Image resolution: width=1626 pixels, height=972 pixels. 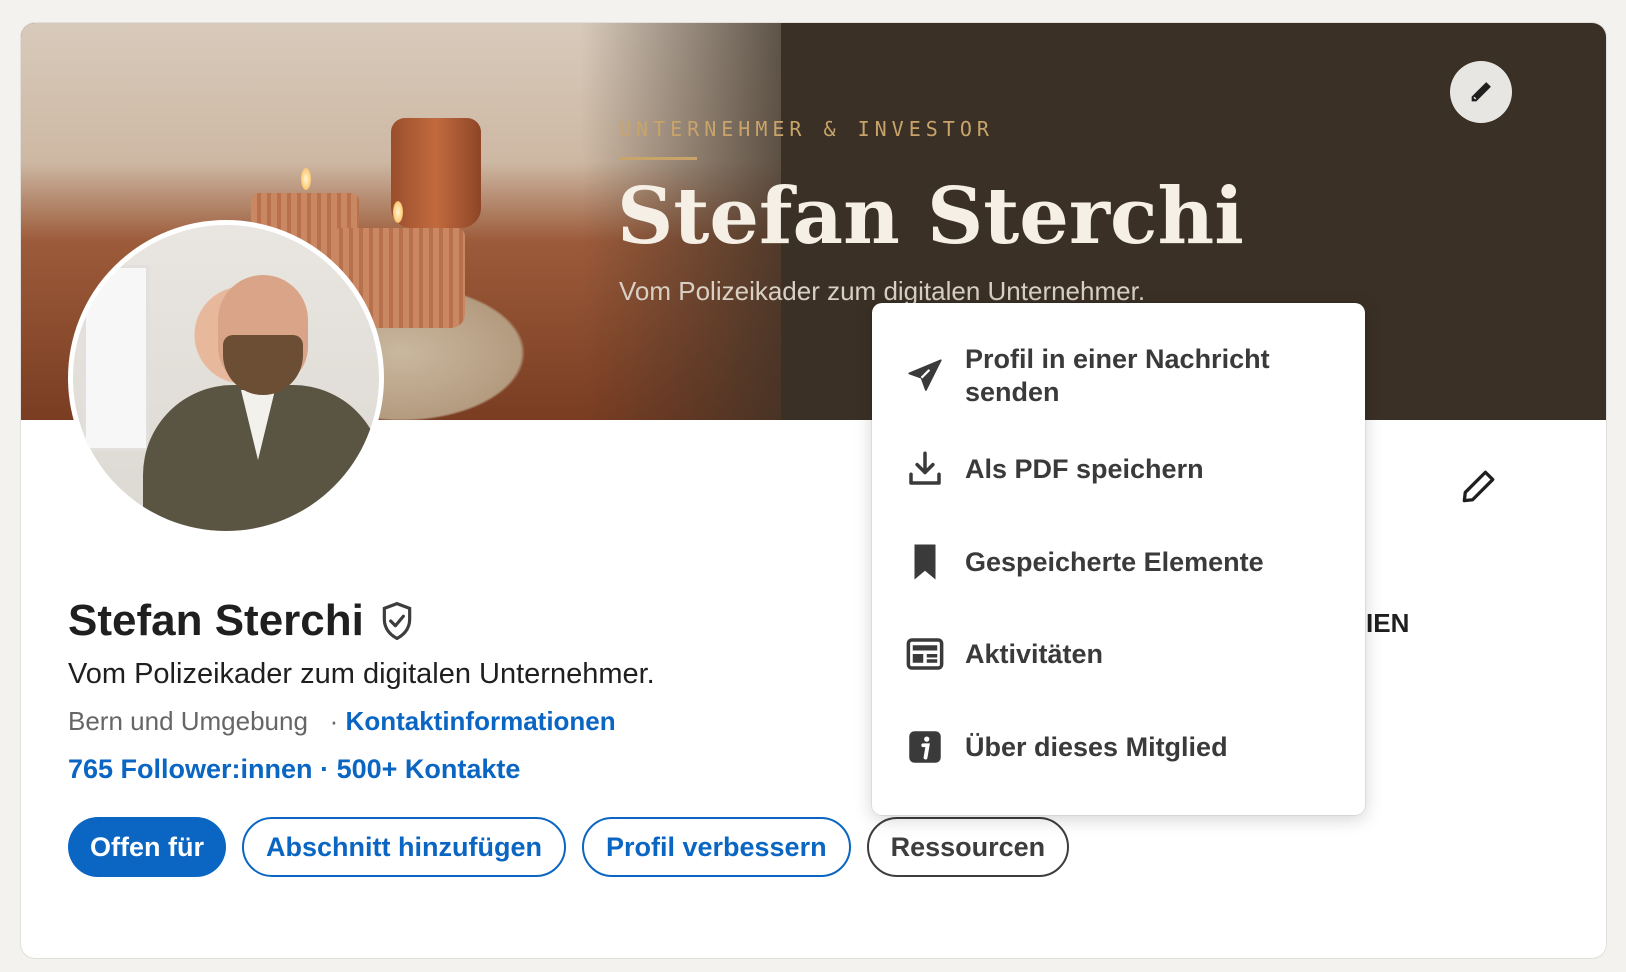 What do you see at coordinates (147, 847) in the screenshot?
I see `open-to-button: Offen für` at bounding box center [147, 847].